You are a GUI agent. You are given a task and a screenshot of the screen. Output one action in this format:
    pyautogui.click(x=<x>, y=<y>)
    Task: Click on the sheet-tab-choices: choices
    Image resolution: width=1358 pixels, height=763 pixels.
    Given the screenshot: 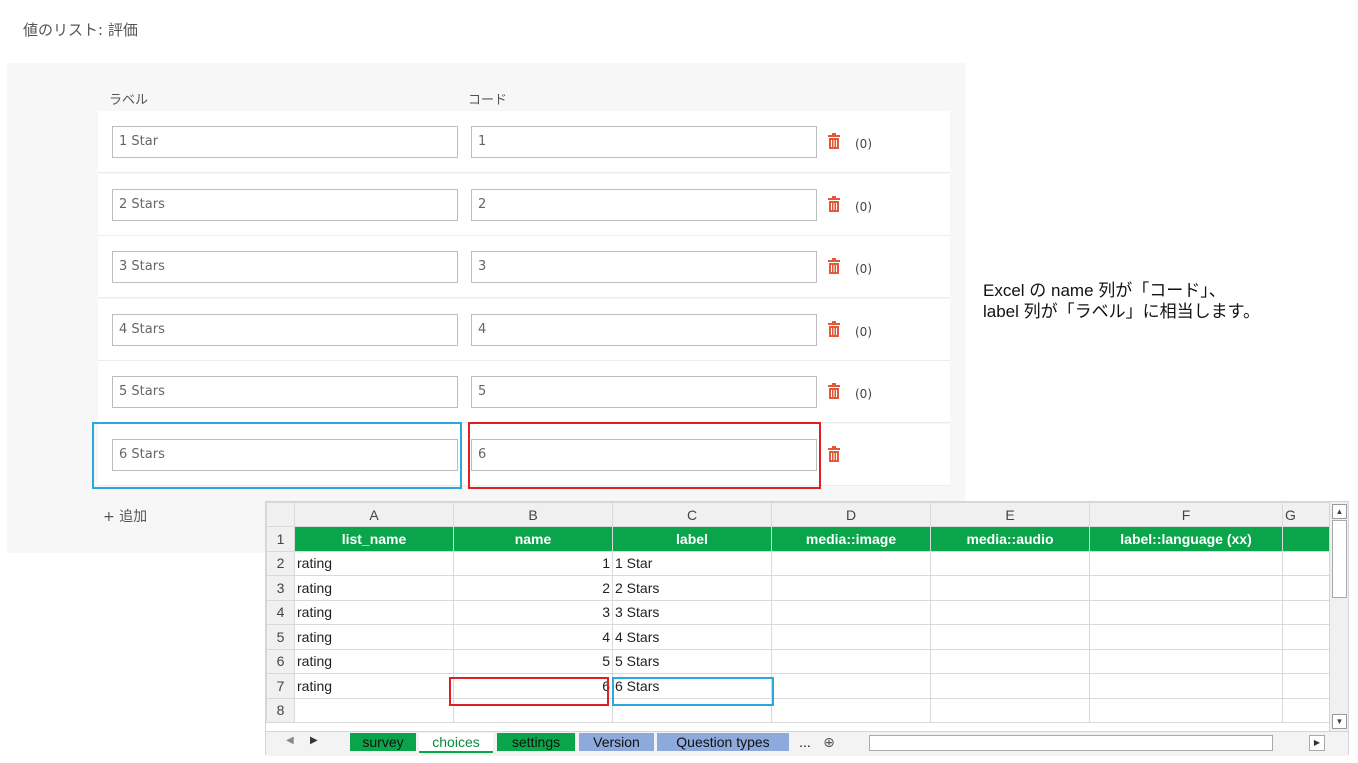 What is the action you would take?
    pyautogui.click(x=456, y=743)
    